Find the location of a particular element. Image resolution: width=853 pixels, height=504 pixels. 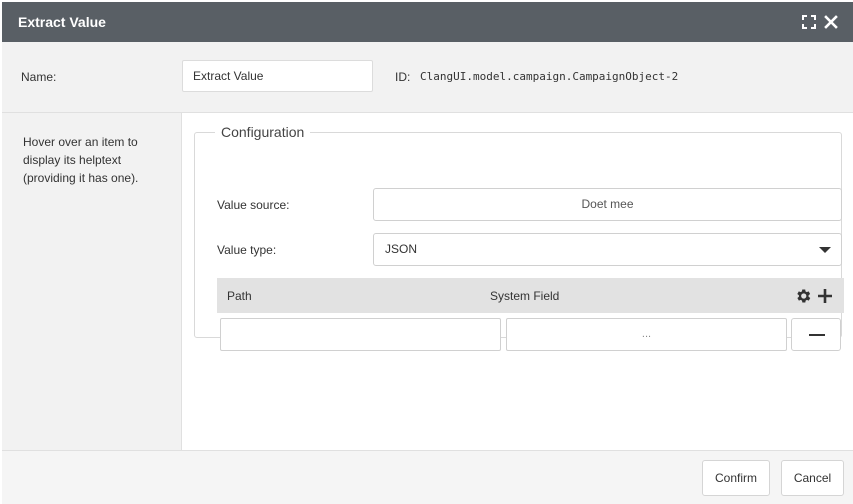

remove-row-button is located at coordinates (816, 334).